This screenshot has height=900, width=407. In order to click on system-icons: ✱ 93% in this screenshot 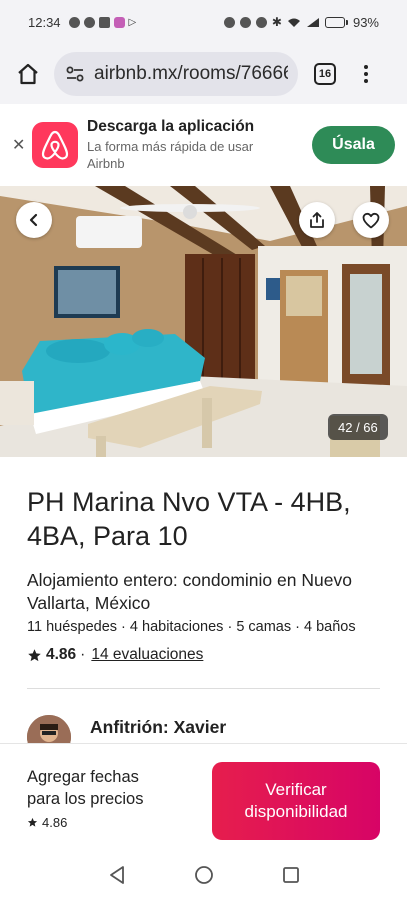, I will do `click(301, 22)`.